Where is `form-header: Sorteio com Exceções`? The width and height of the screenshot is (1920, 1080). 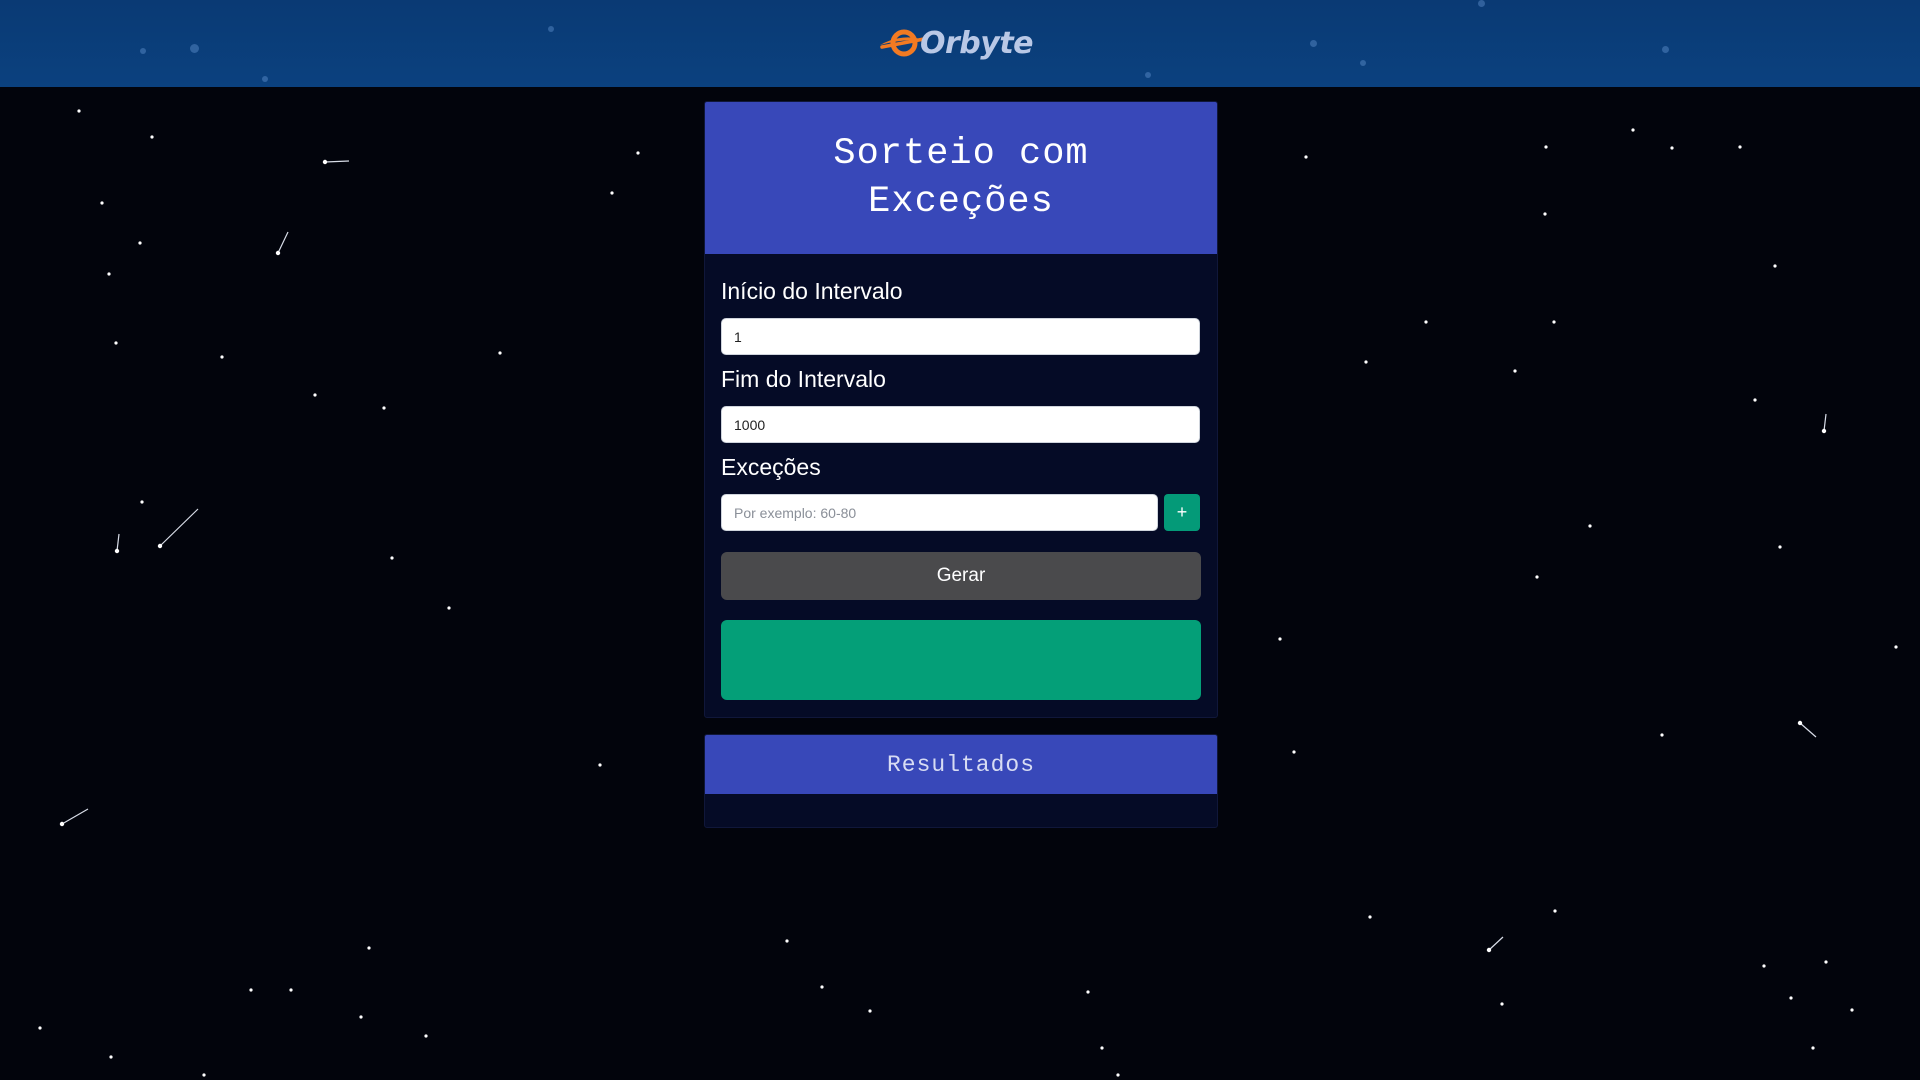 form-header: Sorteio com Exceções is located at coordinates (961, 178).